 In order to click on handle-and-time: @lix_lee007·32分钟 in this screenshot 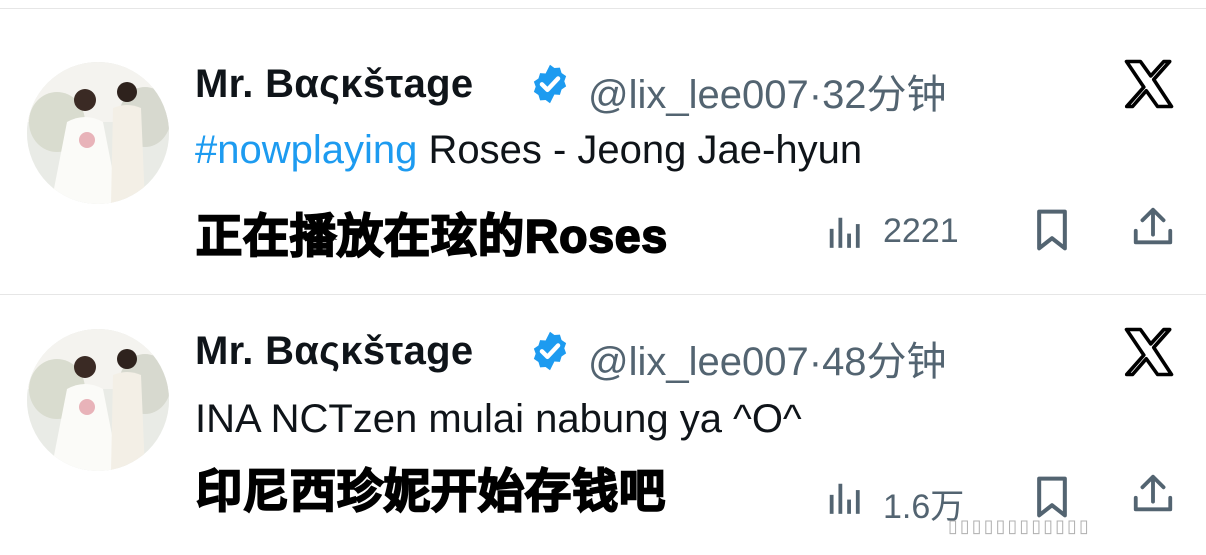, I will do `click(767, 91)`.